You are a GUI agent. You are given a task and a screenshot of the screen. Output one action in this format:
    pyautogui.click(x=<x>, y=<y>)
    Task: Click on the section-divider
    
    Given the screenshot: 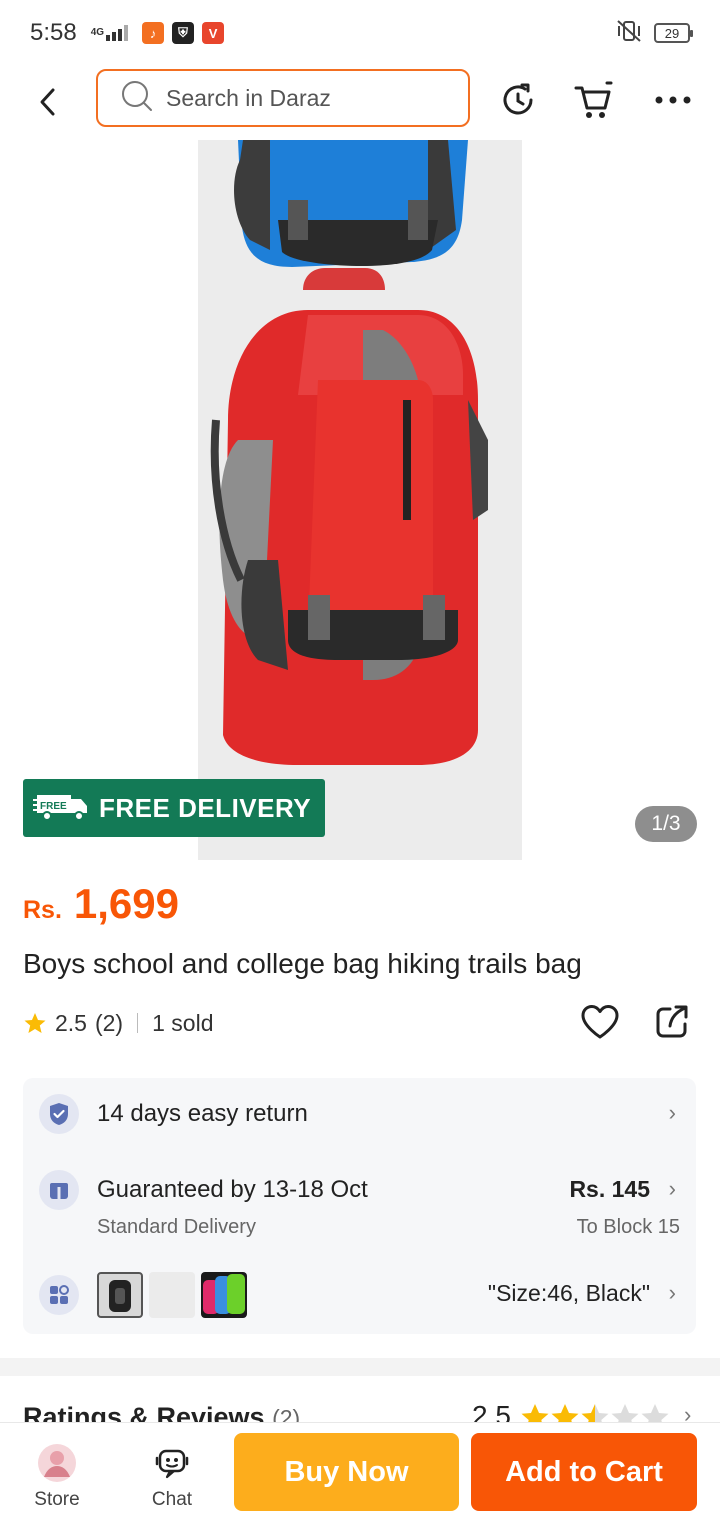 What is the action you would take?
    pyautogui.click(x=360, y=1367)
    